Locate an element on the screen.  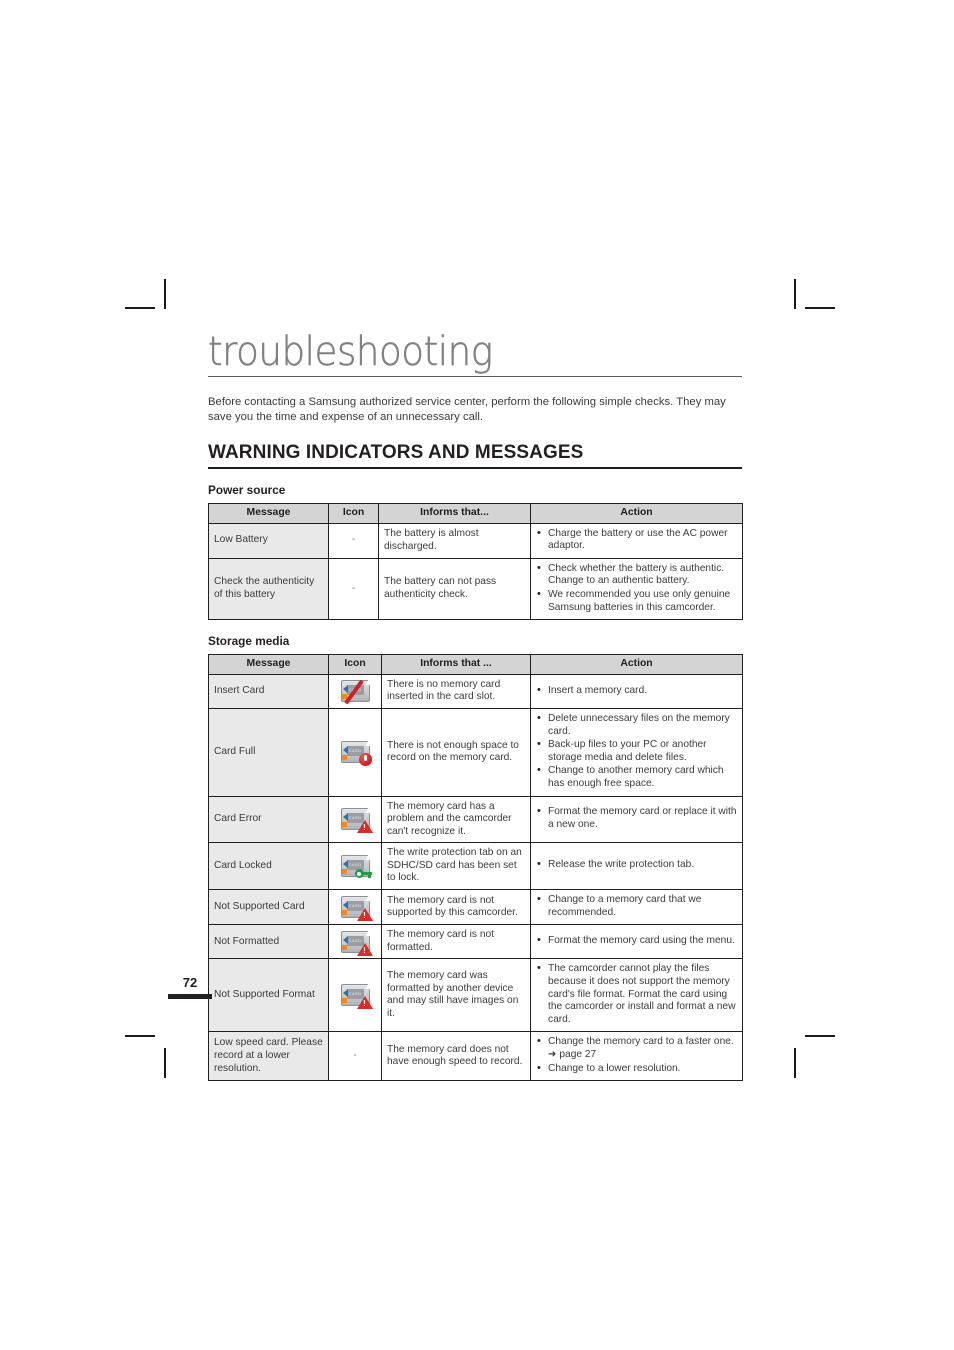
crop-mark-top-right-vertical is located at coordinates (795, 294).